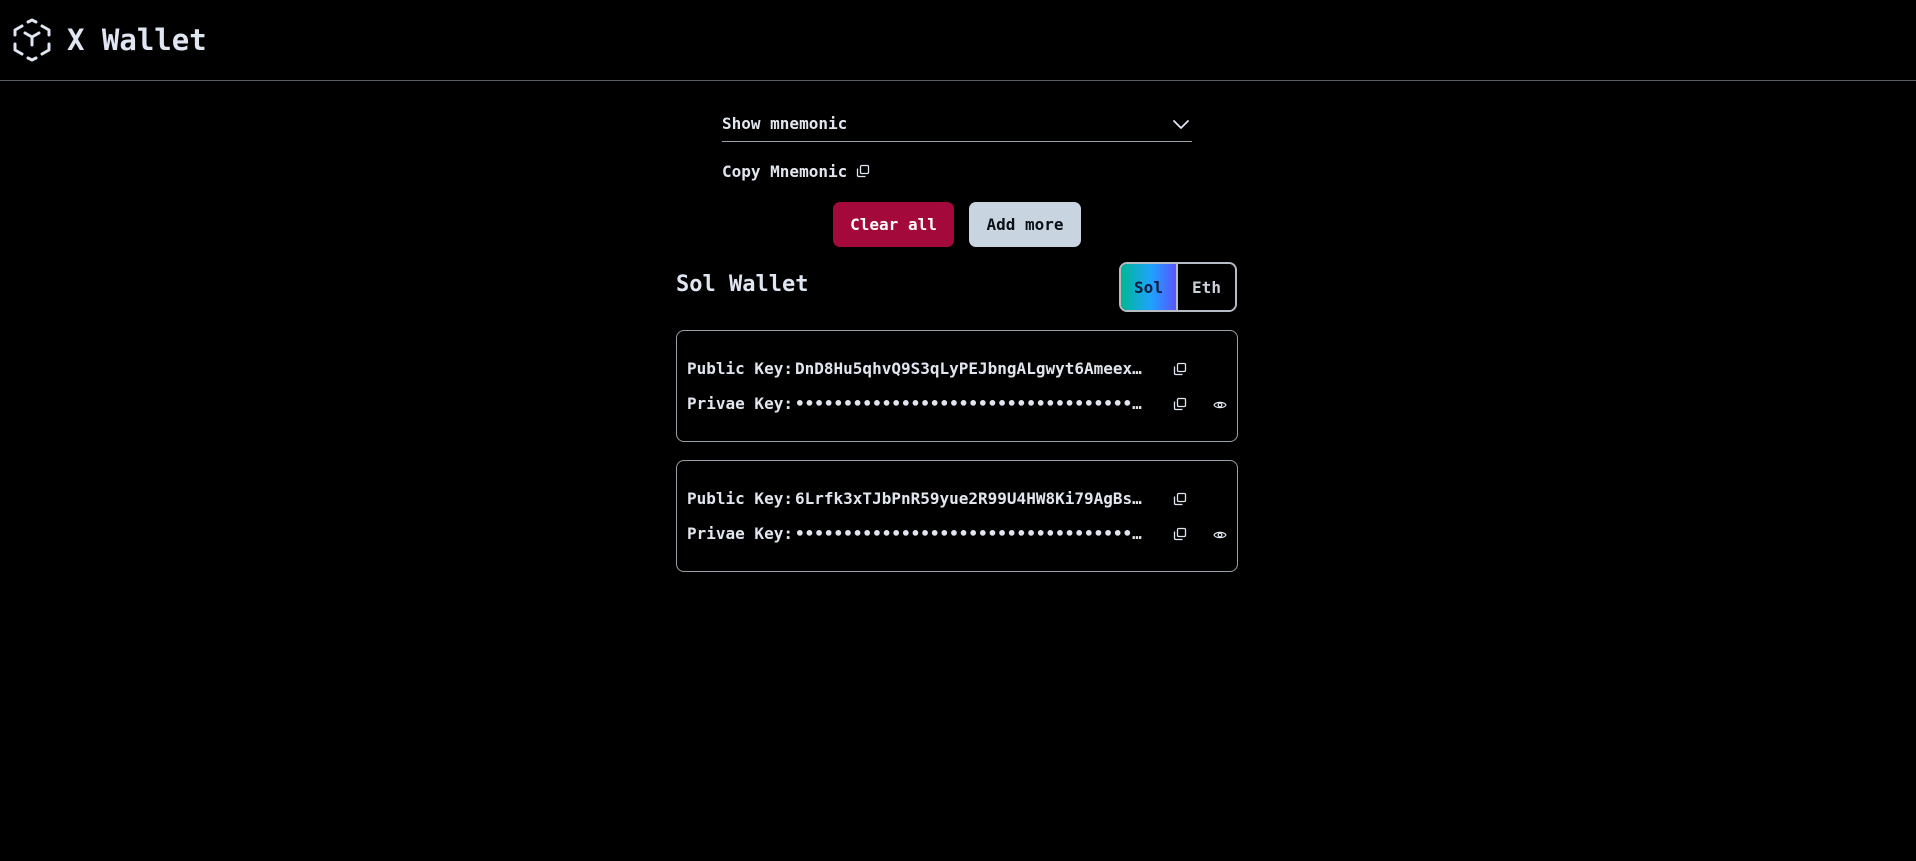 The height and width of the screenshot is (861, 1916). I want to click on copy-mnemonic-label: Copy Mnemonic, so click(785, 171).